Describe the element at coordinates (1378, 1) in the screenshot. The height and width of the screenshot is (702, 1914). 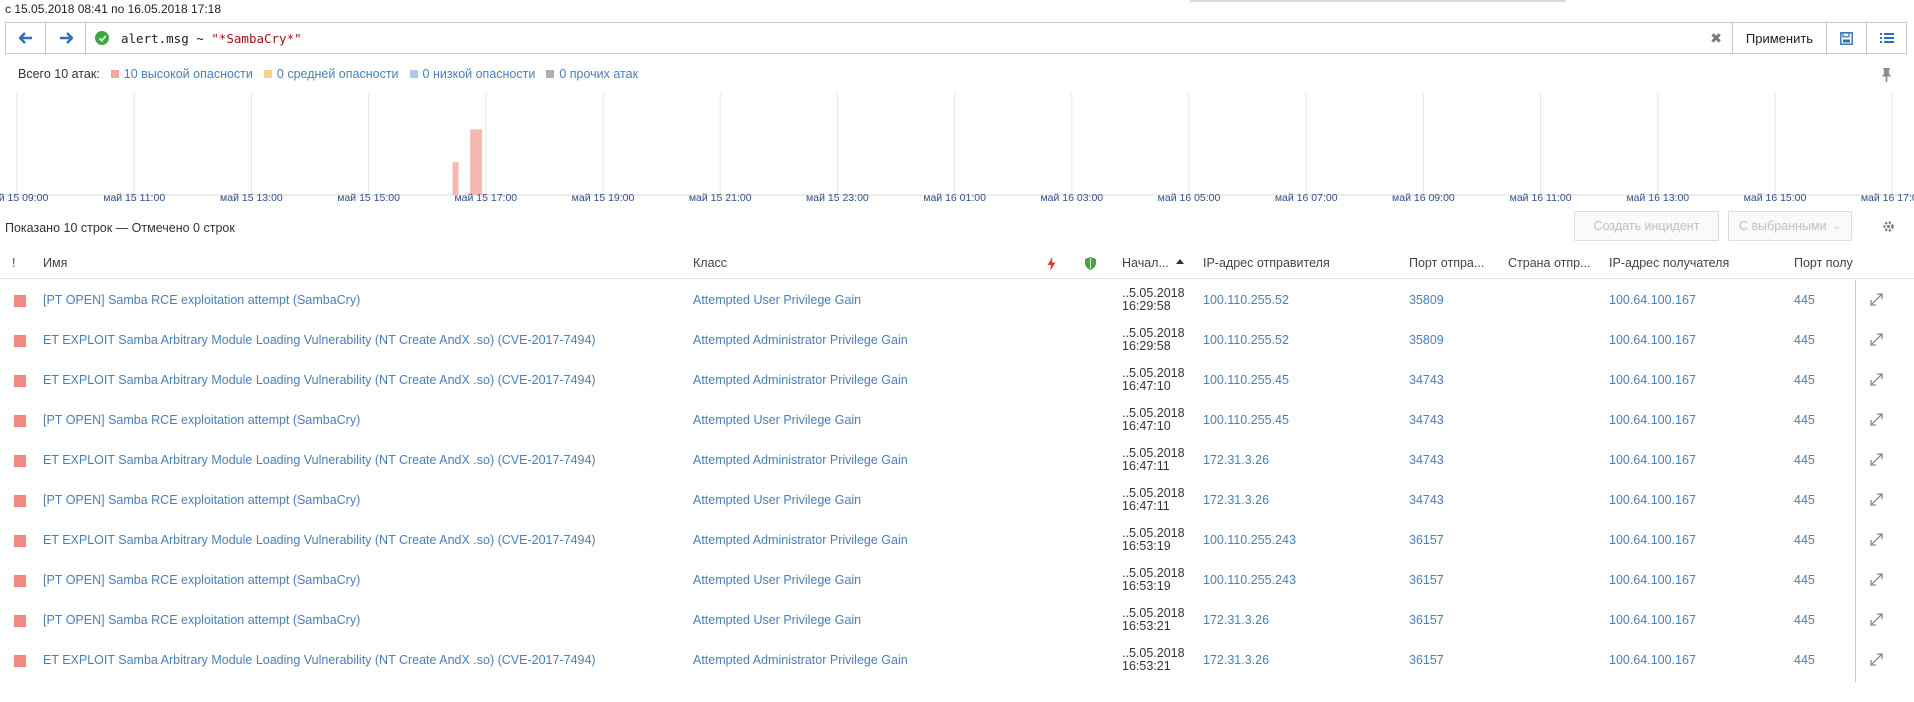
I see `period-scrollbar` at that location.